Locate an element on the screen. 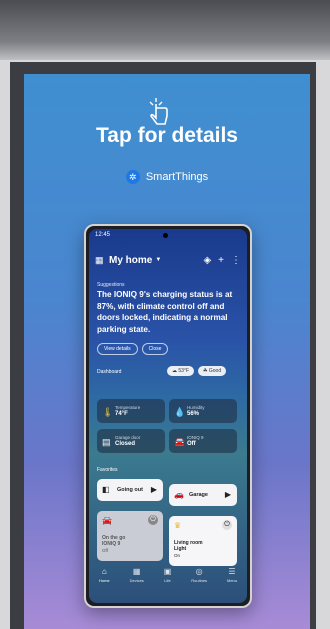 The width and height of the screenshot is (330, 629). garage-icon: ▤ is located at coordinates (106, 442).